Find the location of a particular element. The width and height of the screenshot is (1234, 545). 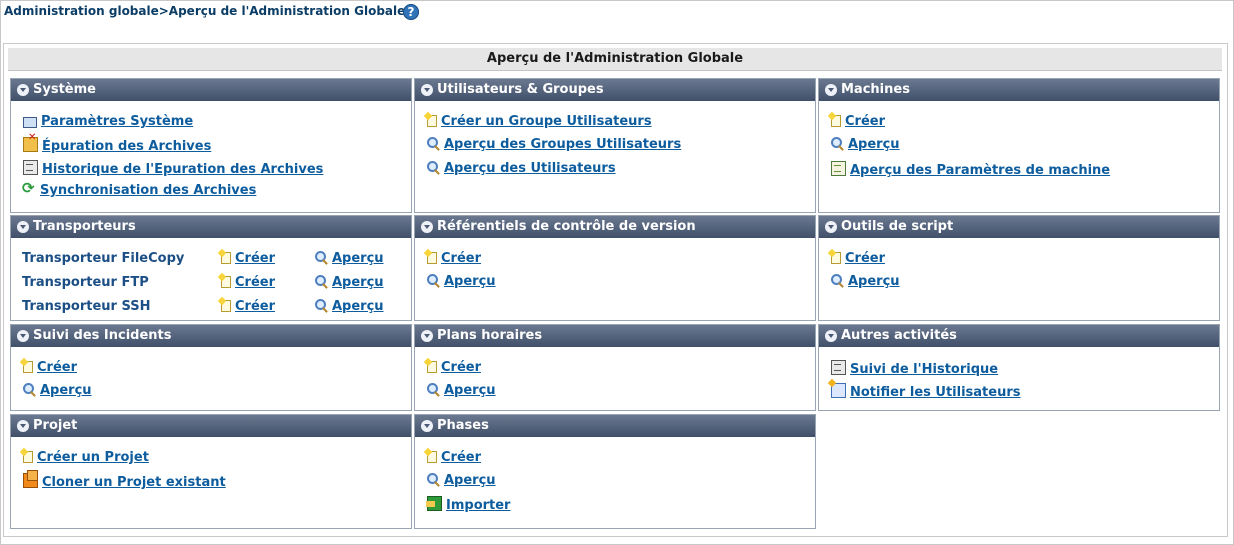

monitor-icon is located at coordinates (30, 122).